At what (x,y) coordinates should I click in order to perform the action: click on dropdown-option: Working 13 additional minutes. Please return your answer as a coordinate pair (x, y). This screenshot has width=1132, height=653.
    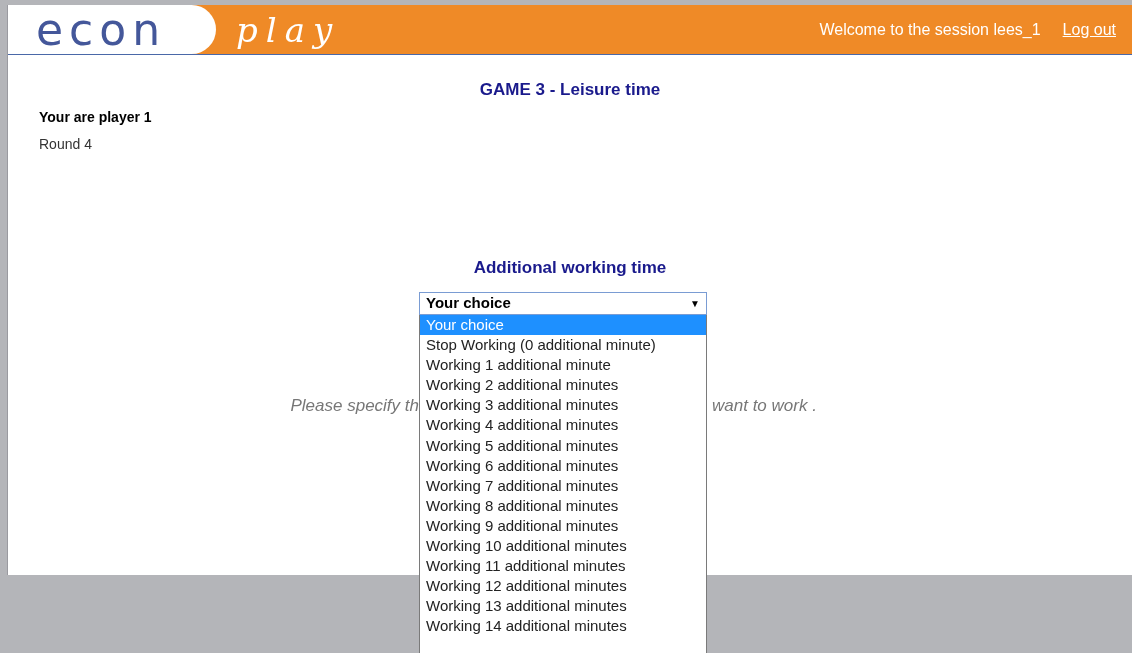
    Looking at the image, I should click on (563, 606).